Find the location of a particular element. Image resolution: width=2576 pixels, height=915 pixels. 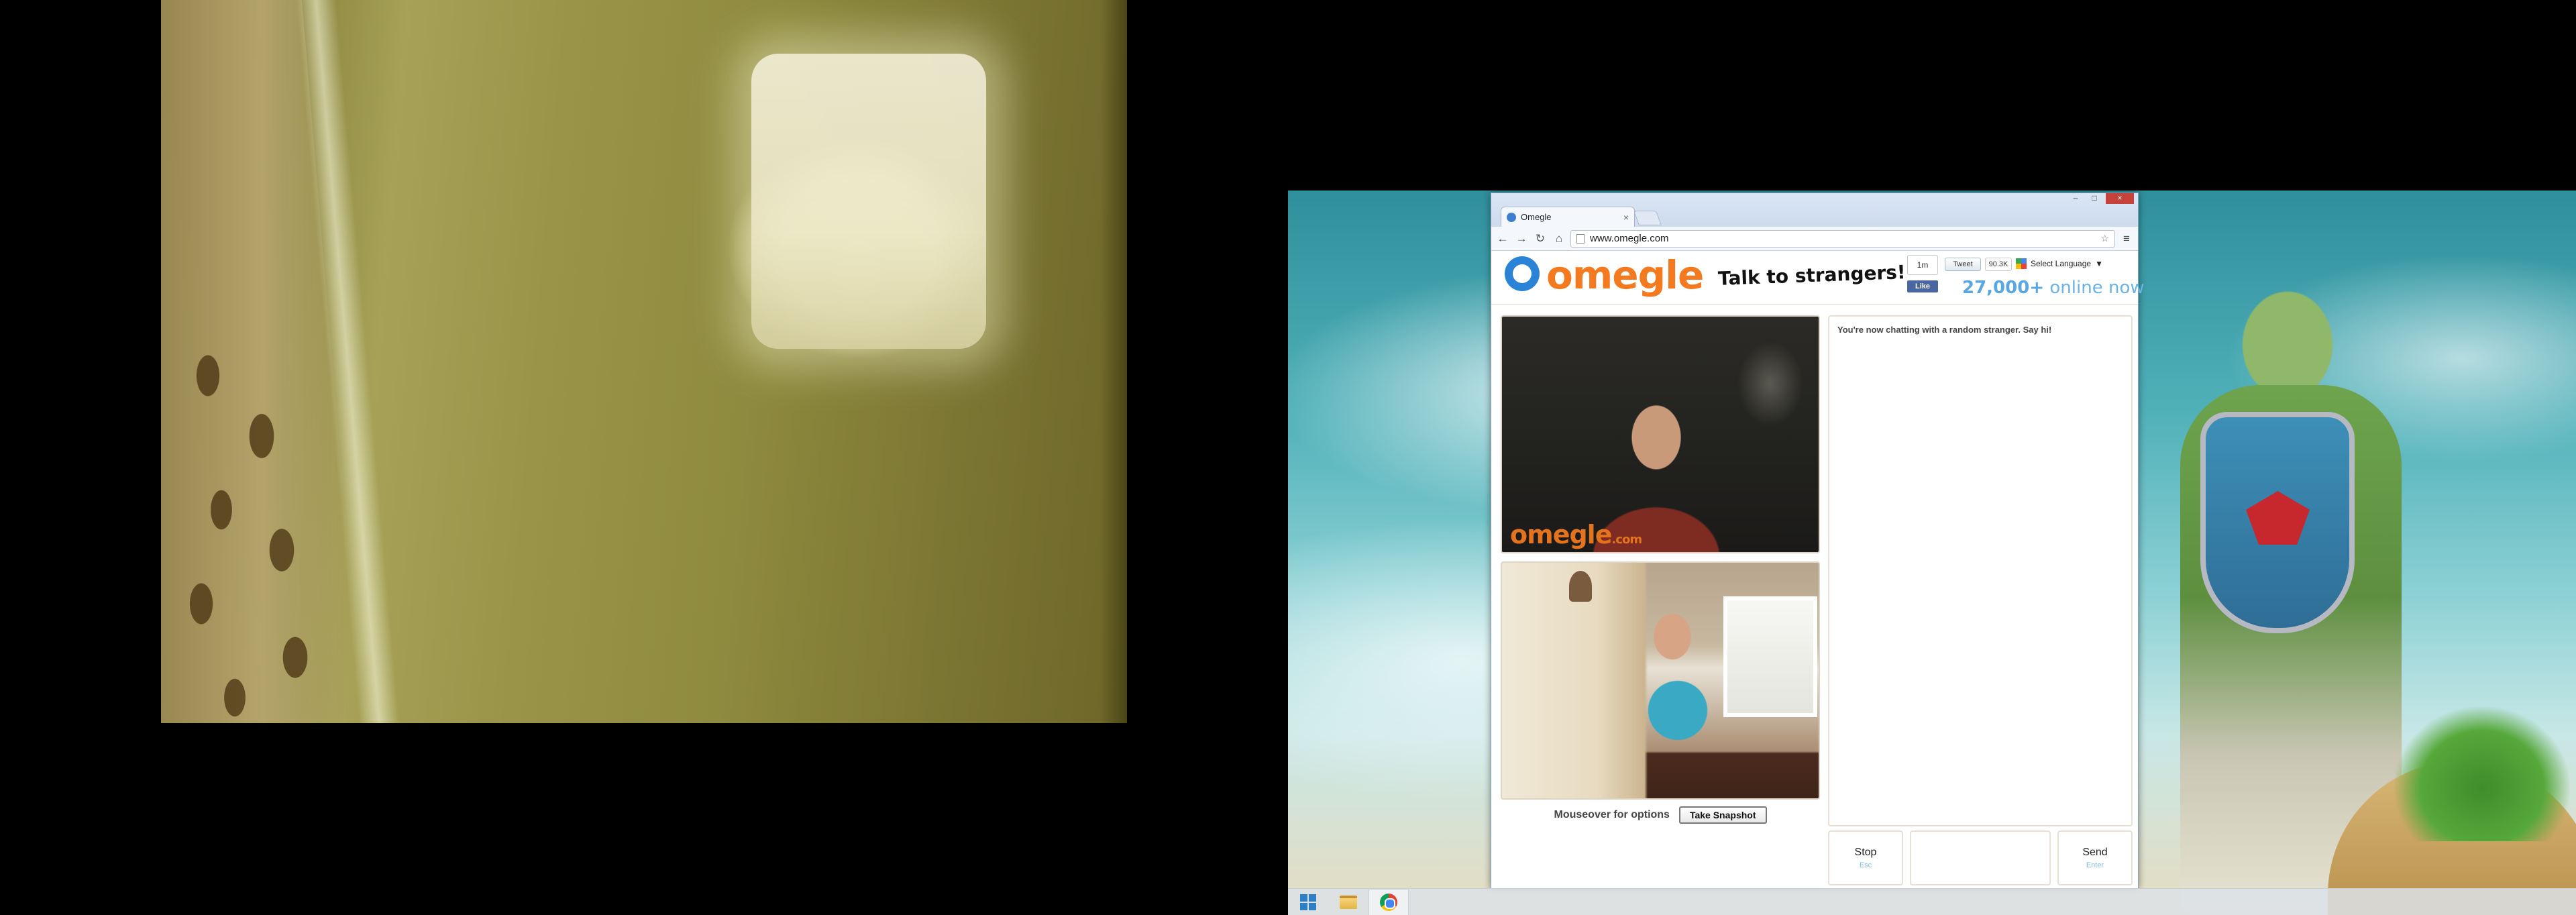

omegle-favicon-icon is located at coordinates (1511, 217).